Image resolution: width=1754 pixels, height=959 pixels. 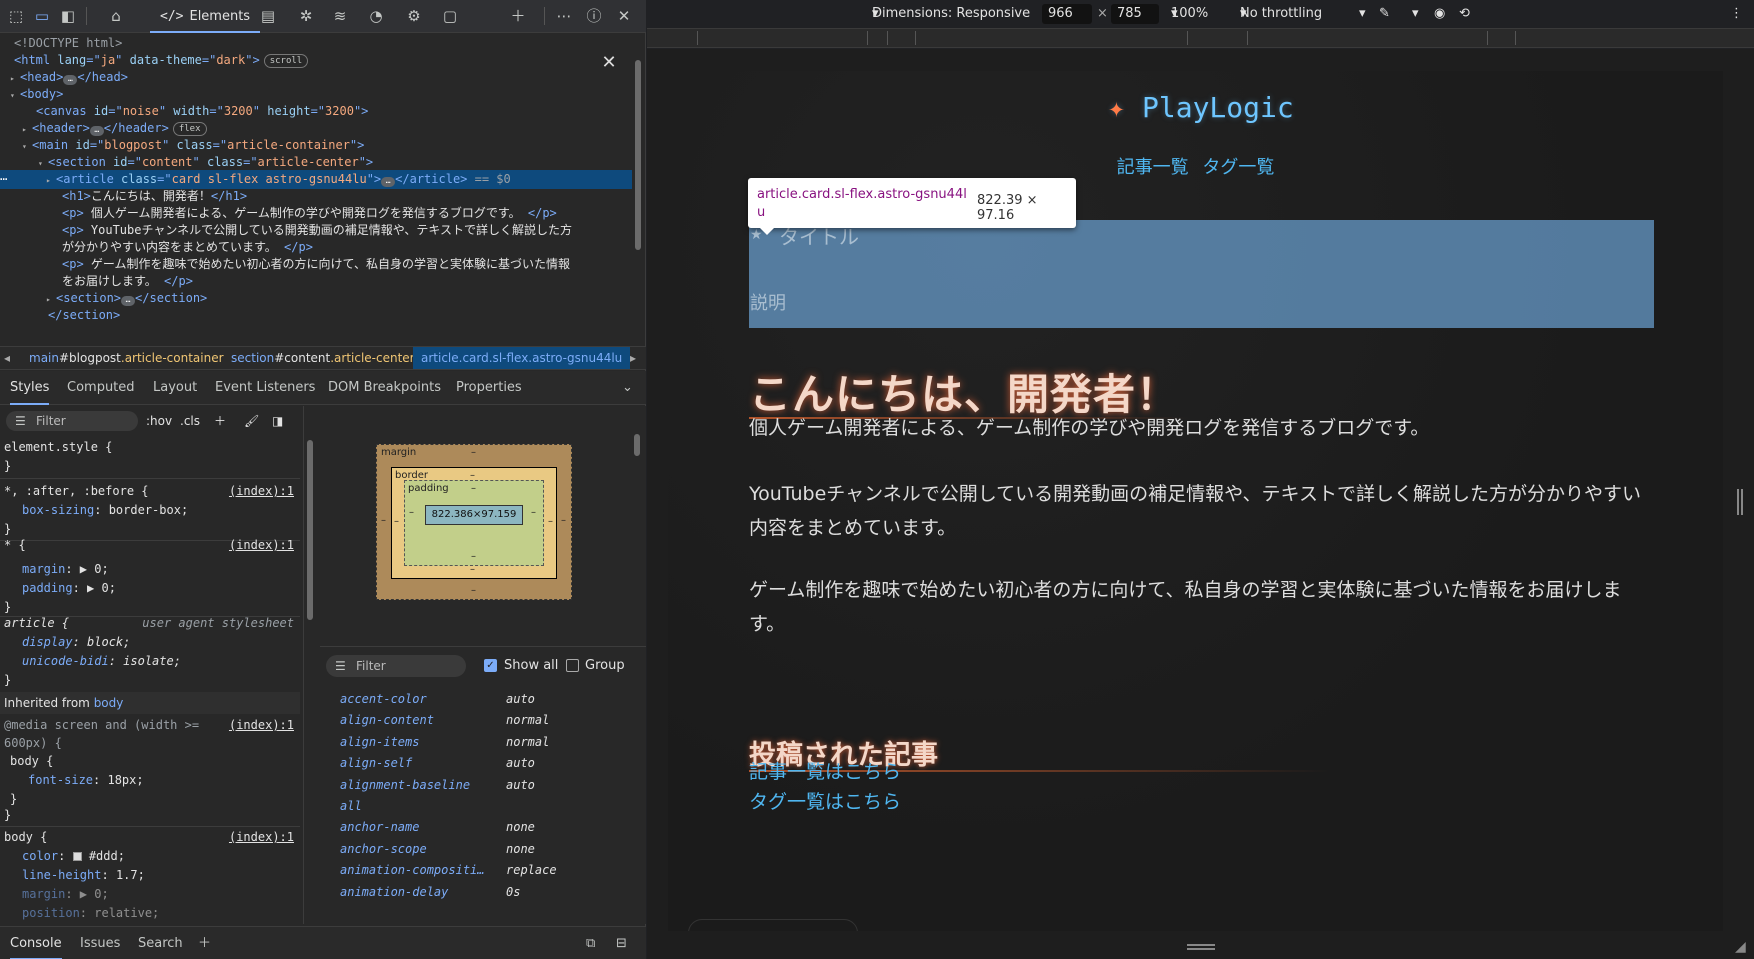 What do you see at coordinates (1116, 107) in the screenshot?
I see `star-logo-icon: ✦` at bounding box center [1116, 107].